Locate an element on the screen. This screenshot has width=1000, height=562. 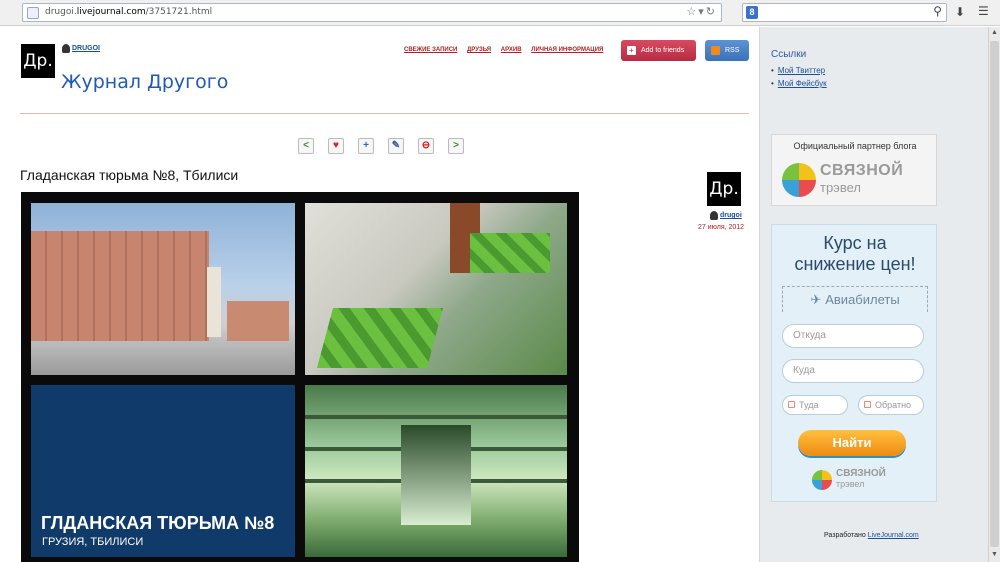
arrow-left-icon: < is located at coordinates (306, 146).